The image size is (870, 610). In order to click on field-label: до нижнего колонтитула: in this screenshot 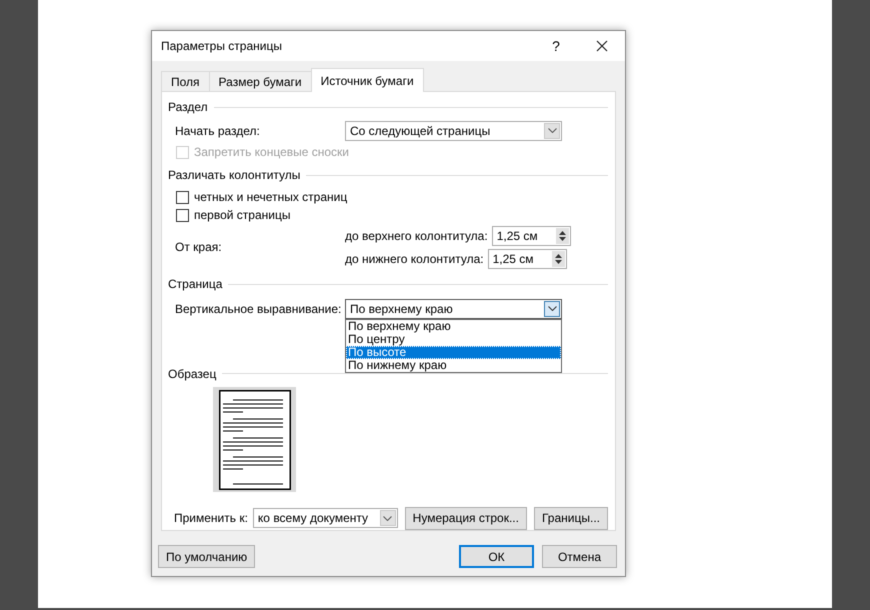, I will do `click(414, 259)`.